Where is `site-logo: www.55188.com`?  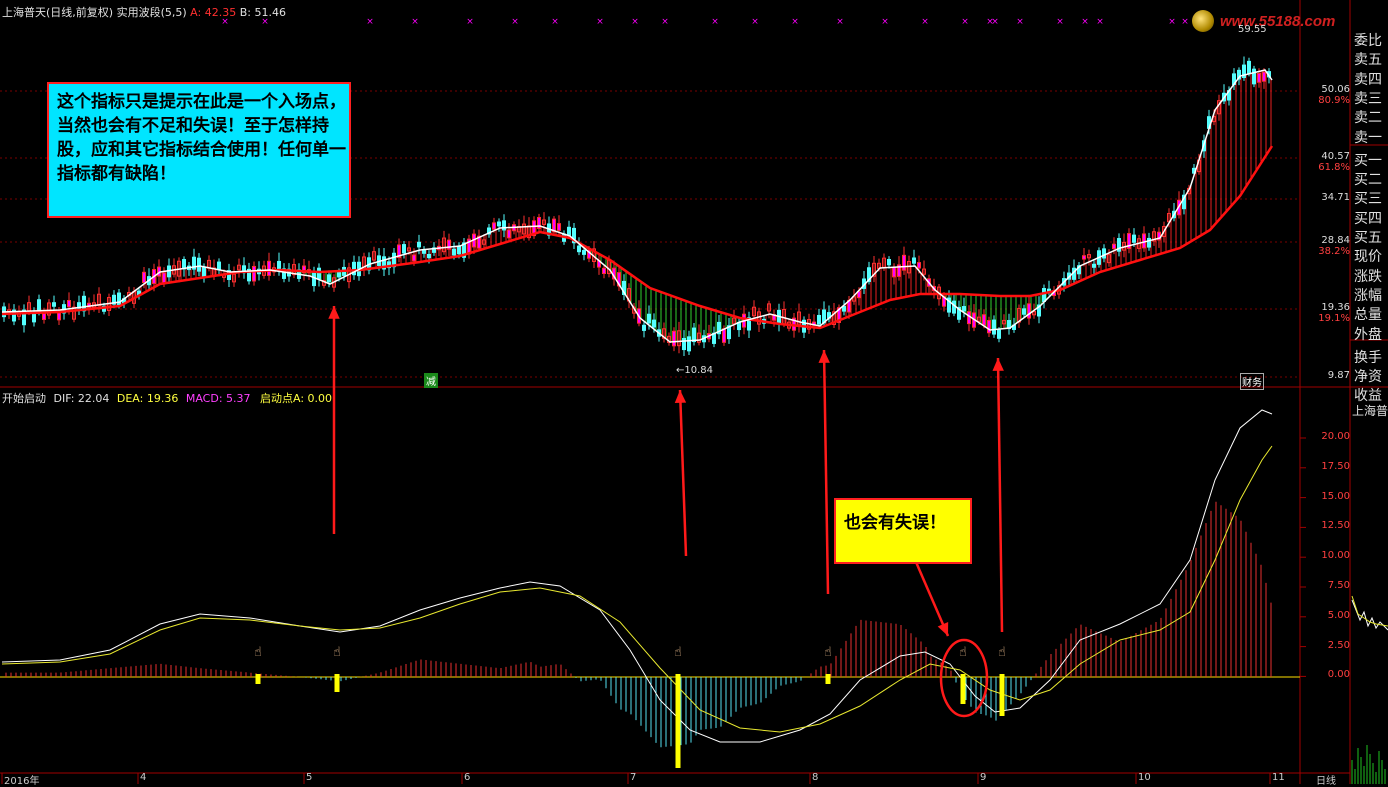
site-logo: www.55188.com is located at coordinates (1269, 21).